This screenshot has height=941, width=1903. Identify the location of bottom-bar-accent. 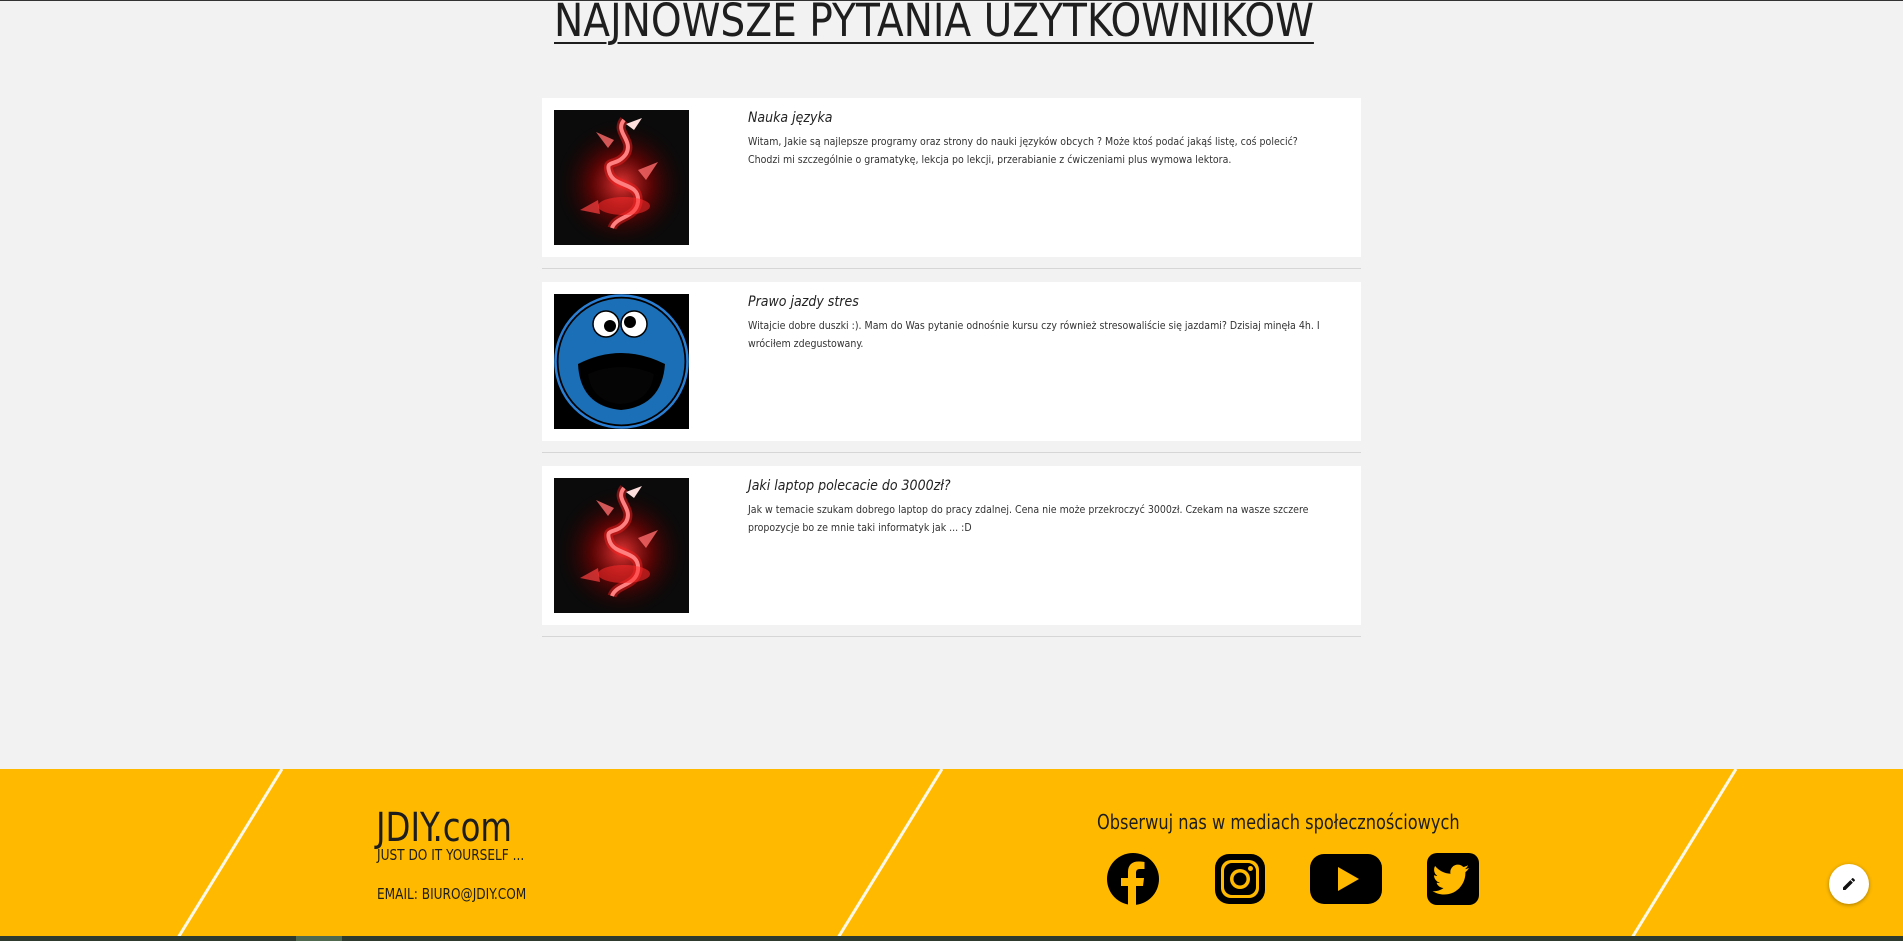
(319, 938).